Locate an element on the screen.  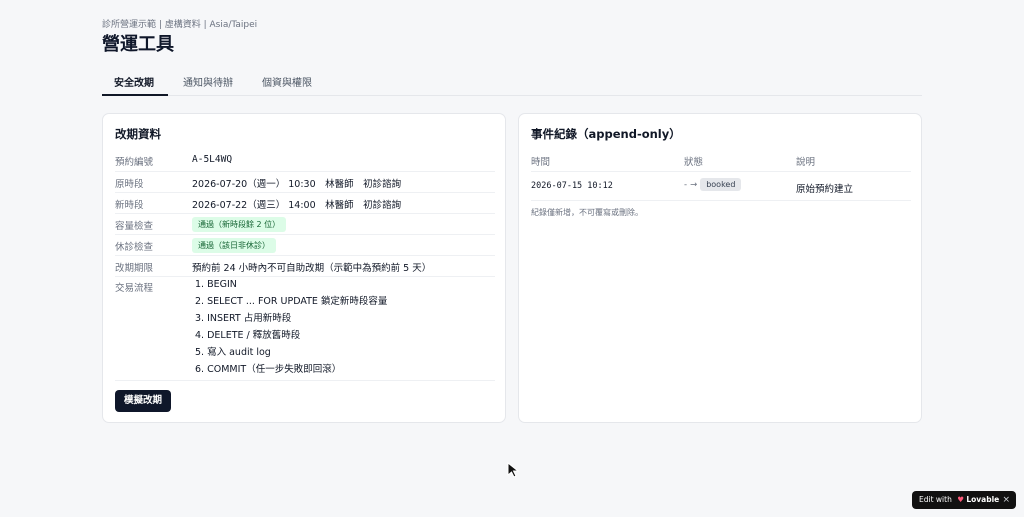
row-reschedule-deadline: 改期期限 預約前 24 小時內不可自助改期（示範中為預約前 5 天） is located at coordinates (305, 266).